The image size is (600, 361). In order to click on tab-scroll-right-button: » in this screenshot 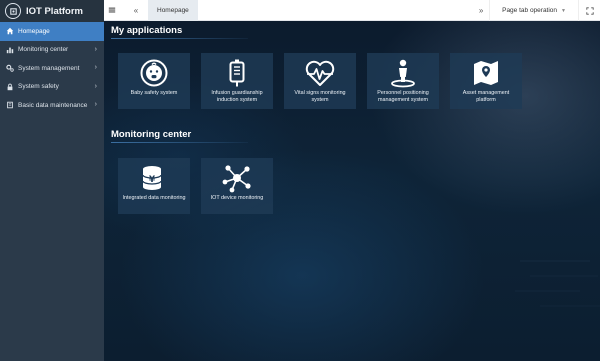, I will do `click(481, 10)`.